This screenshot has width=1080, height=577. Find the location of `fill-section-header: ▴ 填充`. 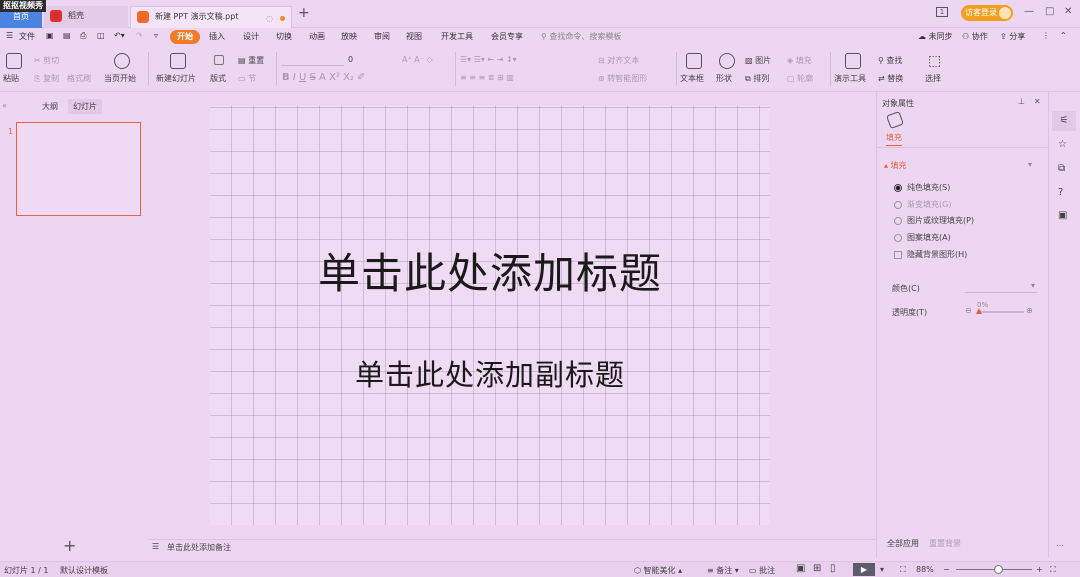

fill-section-header: ▴ 填充 is located at coordinates (895, 165).